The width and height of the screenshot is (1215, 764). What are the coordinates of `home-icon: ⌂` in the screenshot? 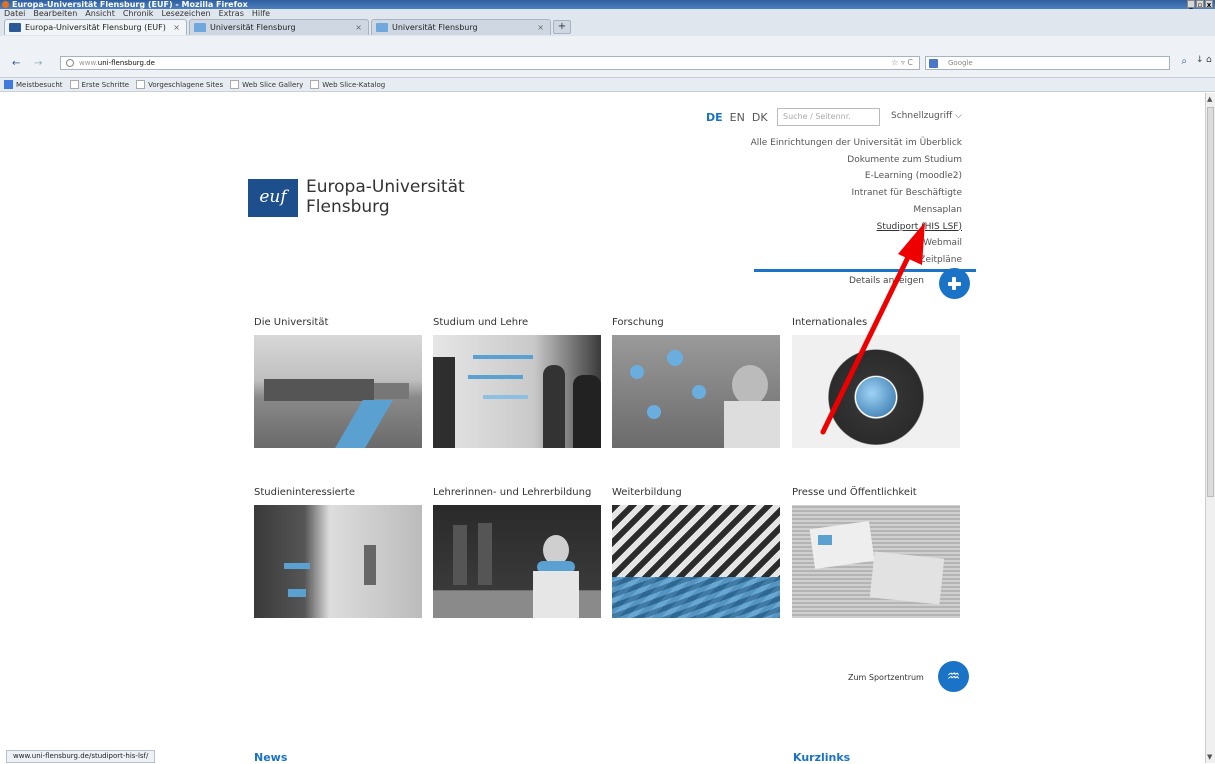 It's located at (1209, 60).